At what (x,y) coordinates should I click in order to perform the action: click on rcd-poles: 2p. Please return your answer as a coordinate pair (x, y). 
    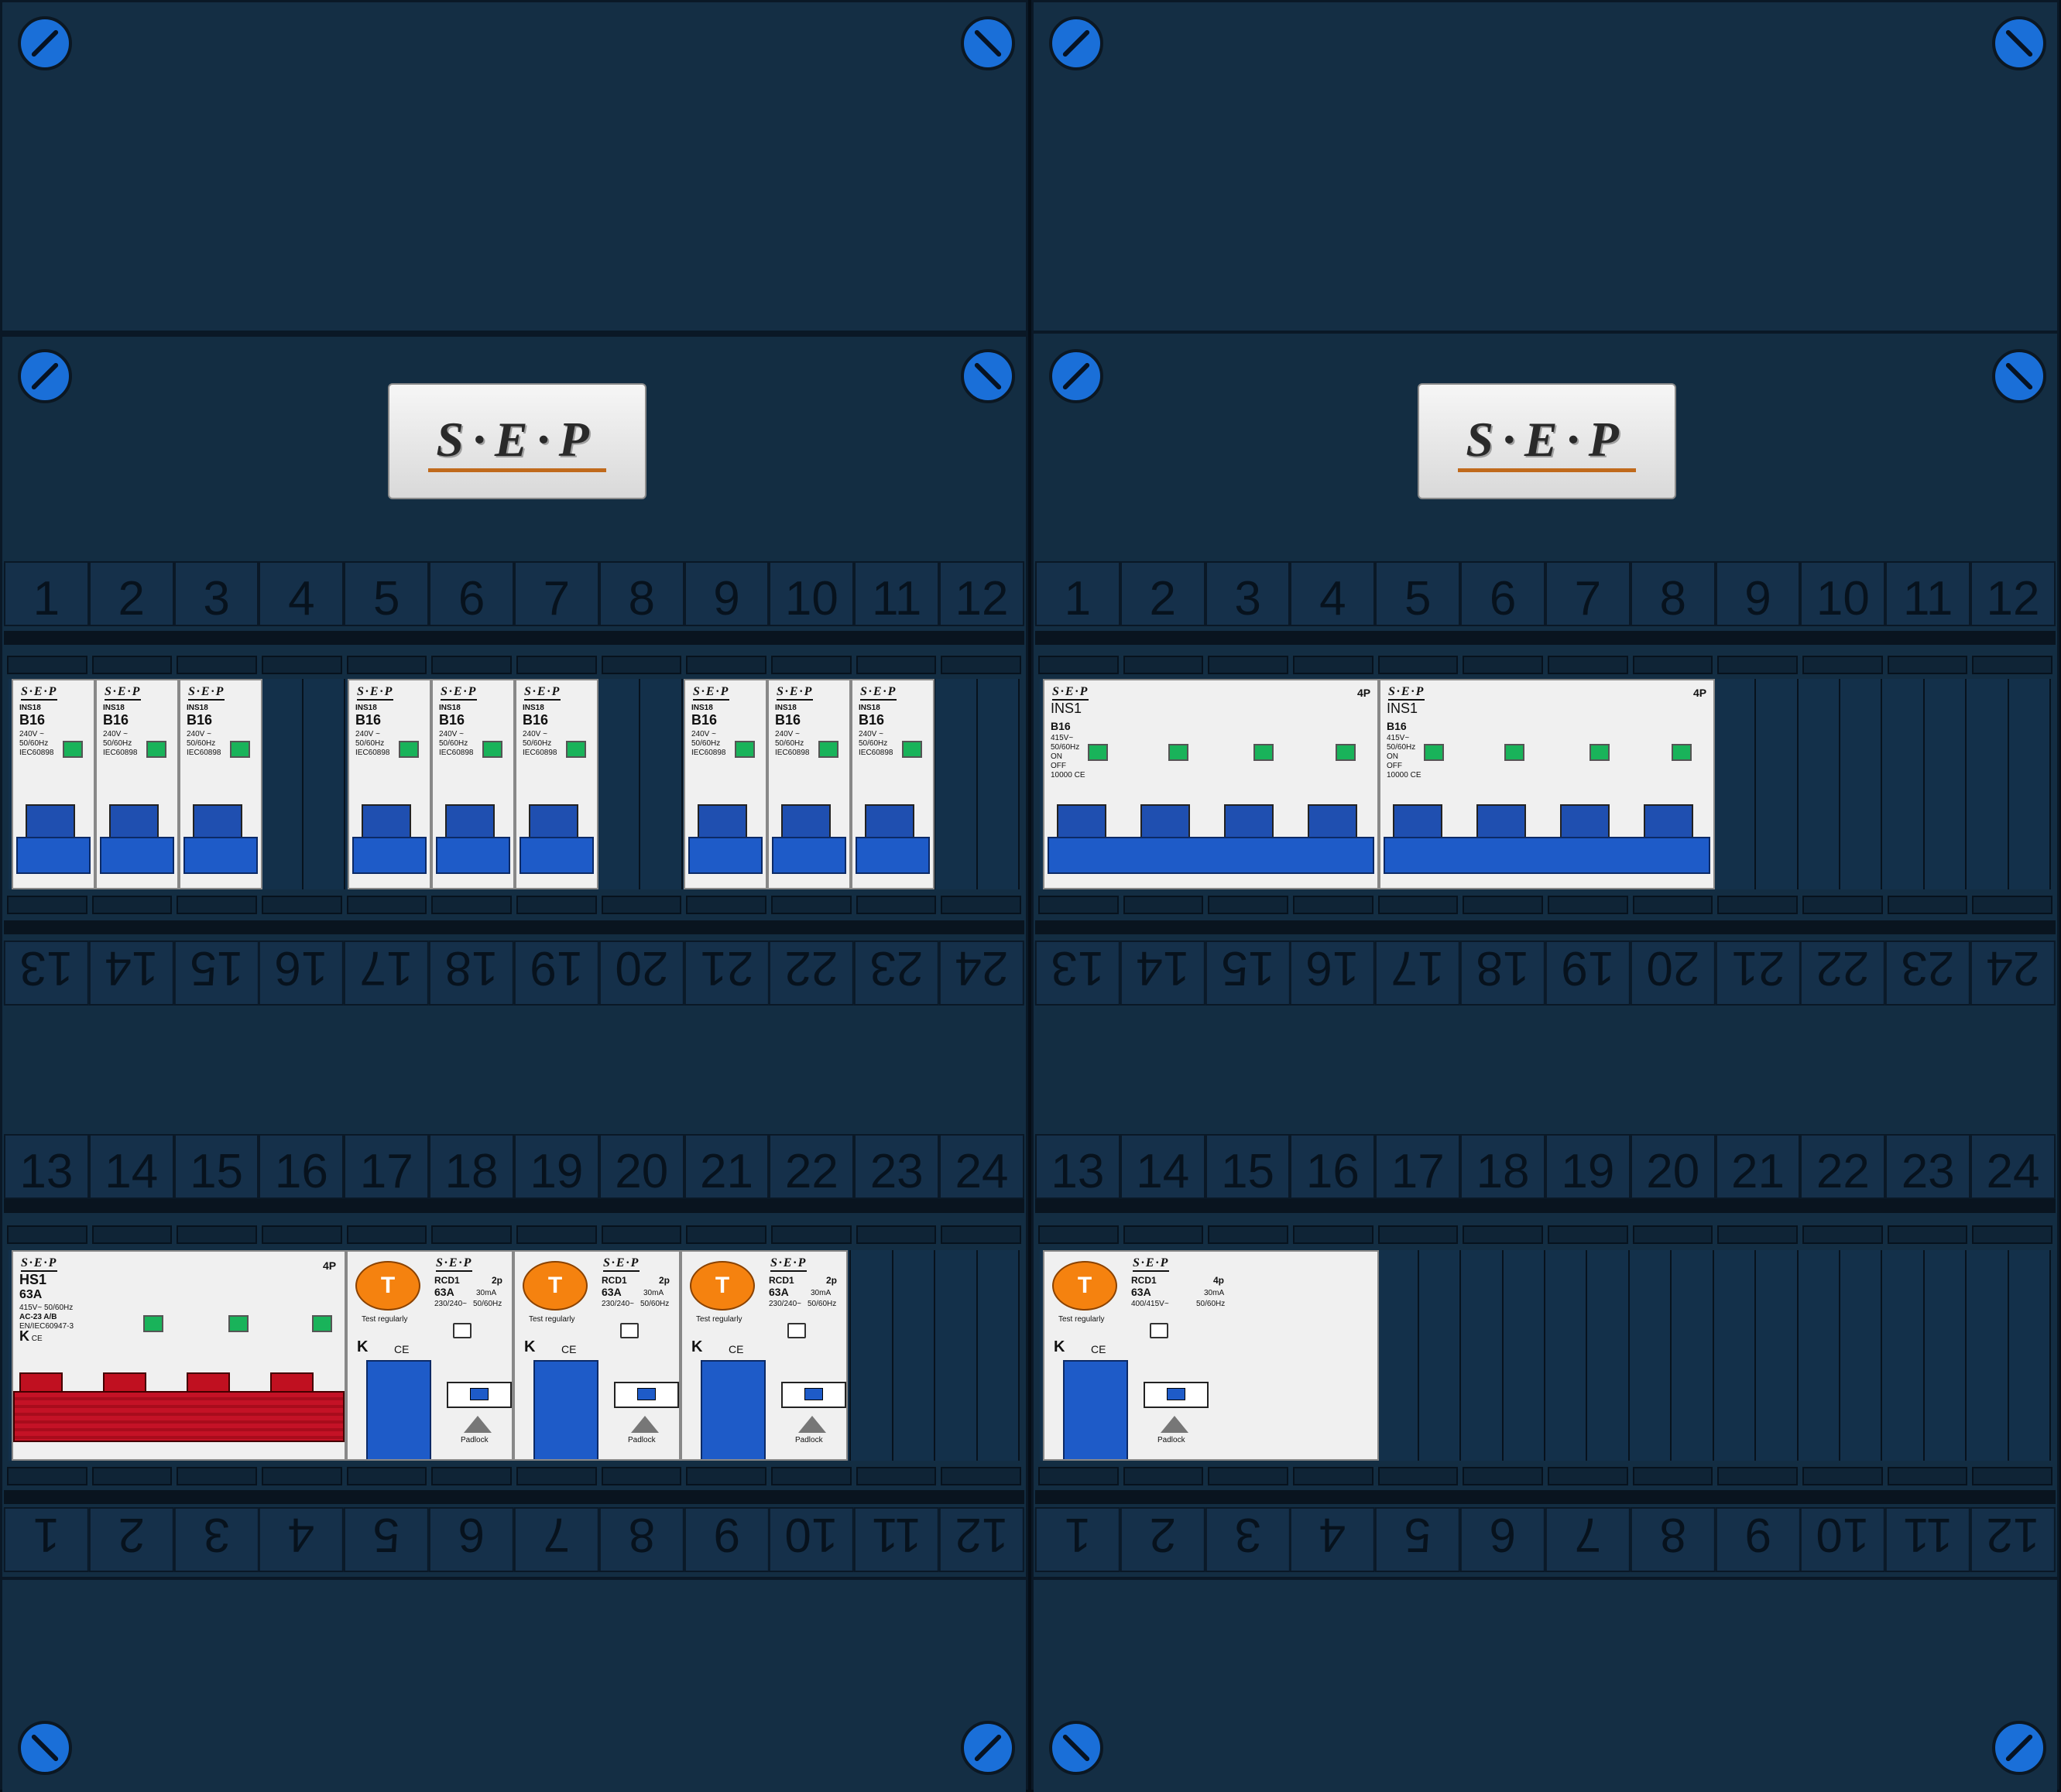
    Looking at the image, I should click on (664, 1280).